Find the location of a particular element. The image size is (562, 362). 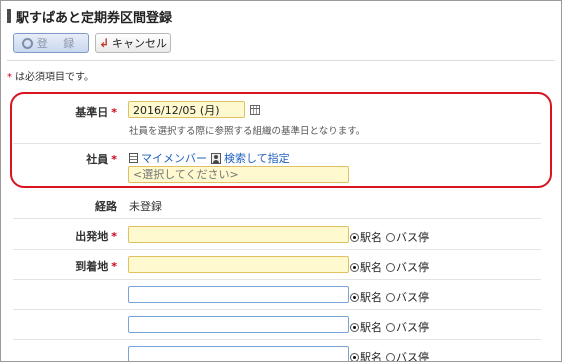

arrival-bus-radio is located at coordinates (390, 267).